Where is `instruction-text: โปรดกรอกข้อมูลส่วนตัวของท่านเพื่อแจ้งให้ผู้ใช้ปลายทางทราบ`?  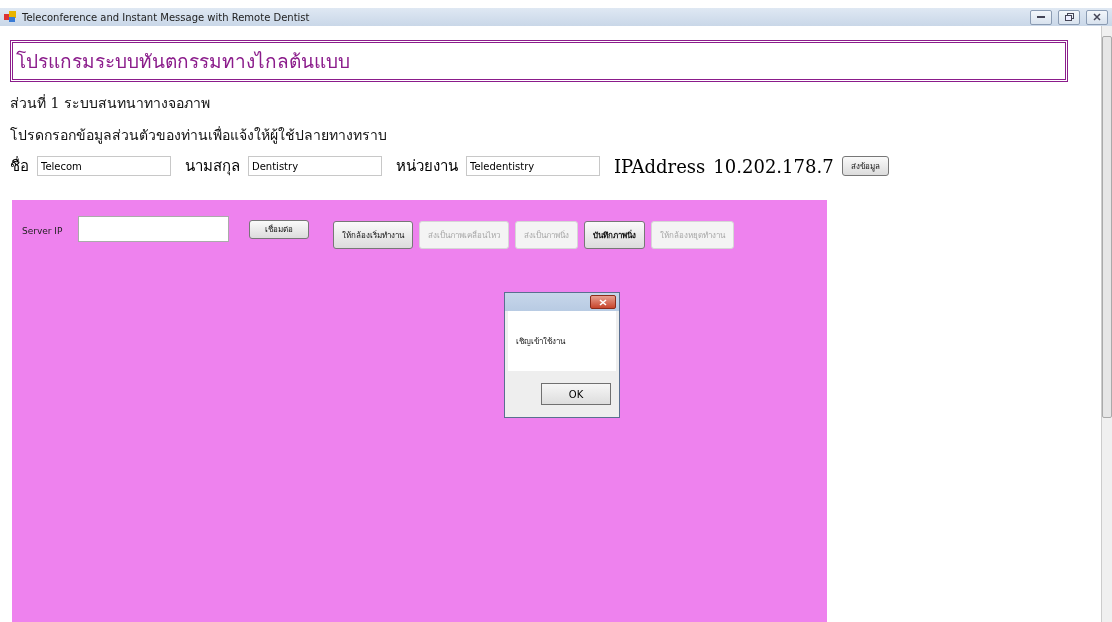
instruction-text: โปรดกรอกข้อมูลส่วนตัวของท่านเพื่อแจ้งให้ผู้ใช้ปลายทางทราบ is located at coordinates (199, 135).